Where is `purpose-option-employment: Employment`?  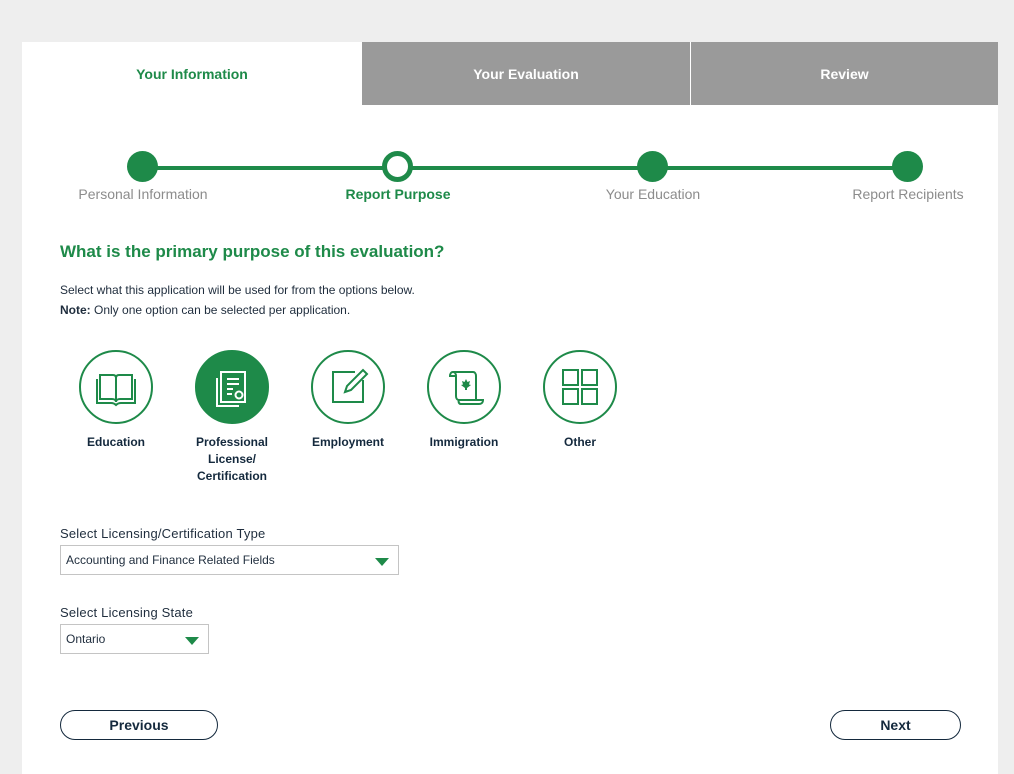
purpose-option-employment: Employment is located at coordinates (348, 400).